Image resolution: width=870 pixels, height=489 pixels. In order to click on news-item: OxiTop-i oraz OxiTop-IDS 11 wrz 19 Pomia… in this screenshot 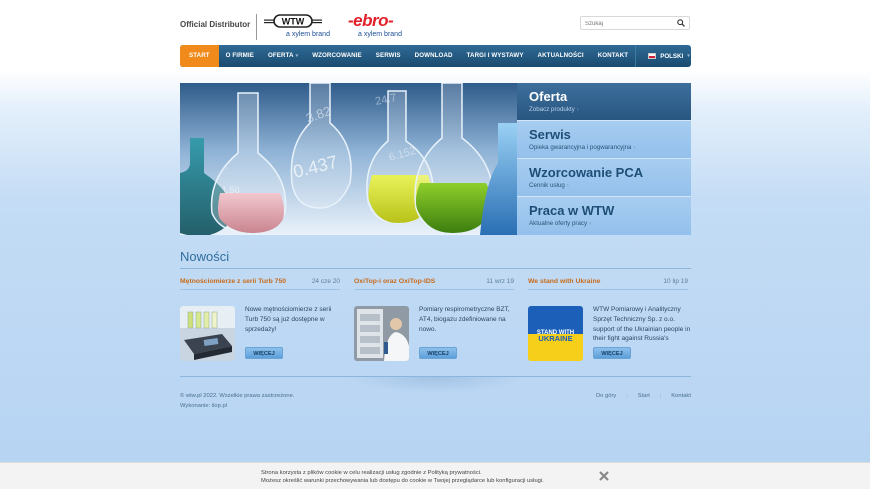, I will do `click(434, 319)`.